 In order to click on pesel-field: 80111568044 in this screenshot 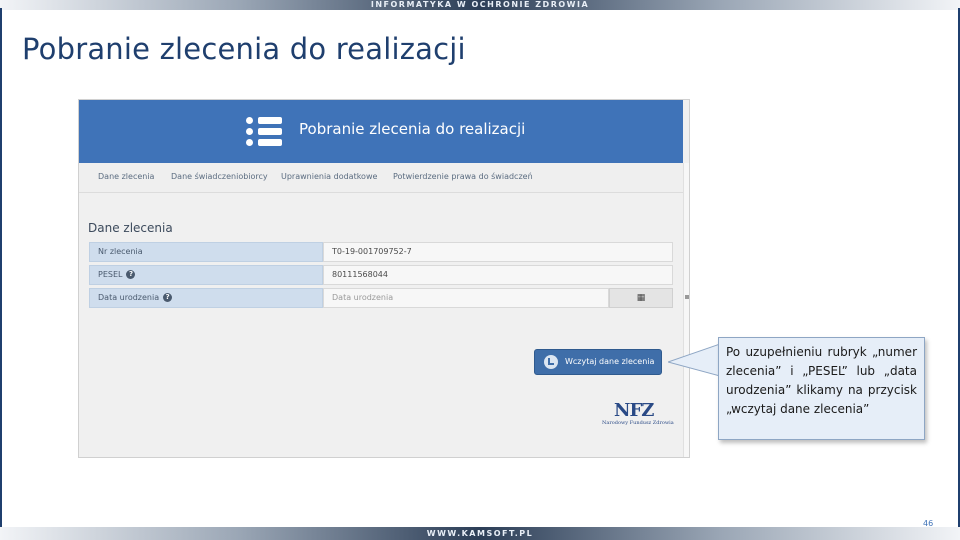, I will do `click(498, 275)`.